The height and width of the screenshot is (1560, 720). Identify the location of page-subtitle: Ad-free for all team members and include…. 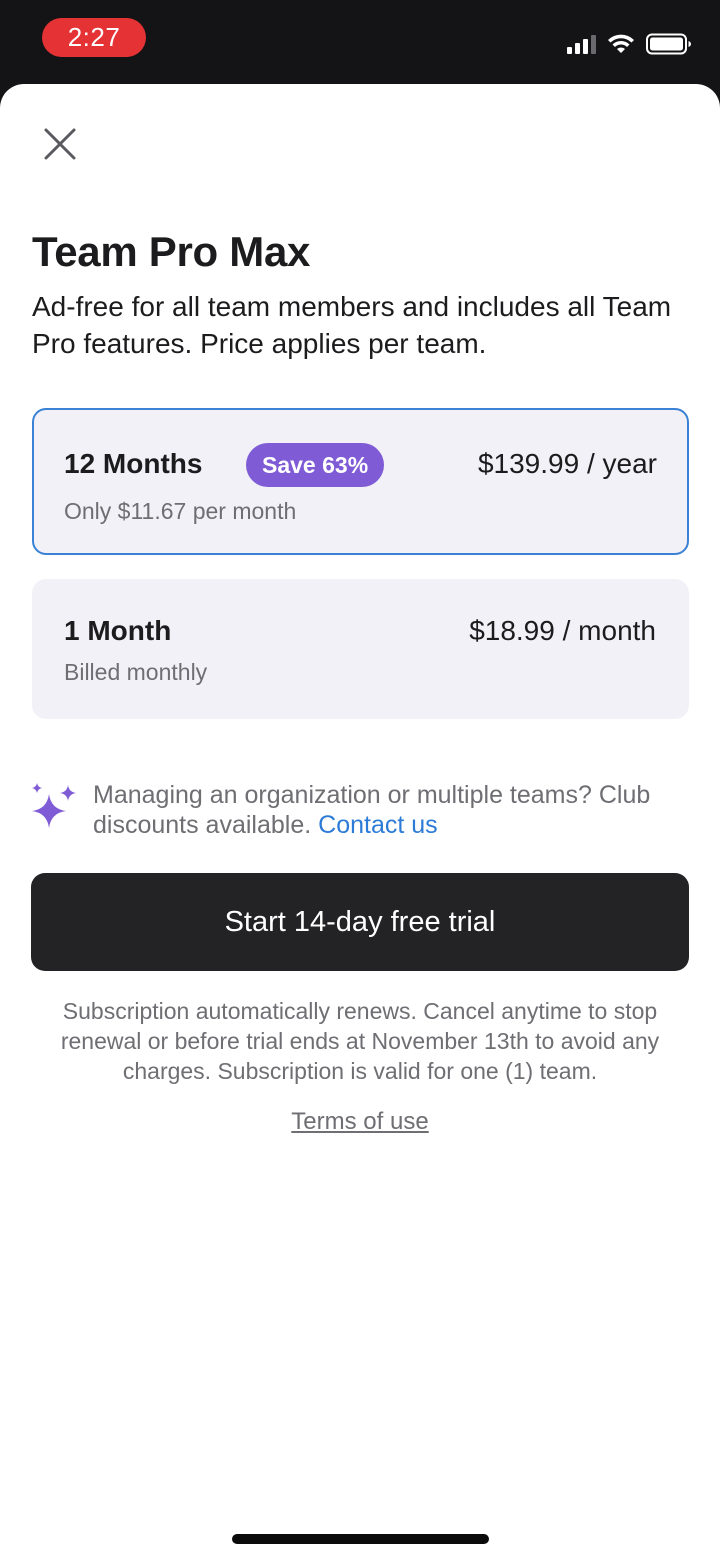
(352, 325).